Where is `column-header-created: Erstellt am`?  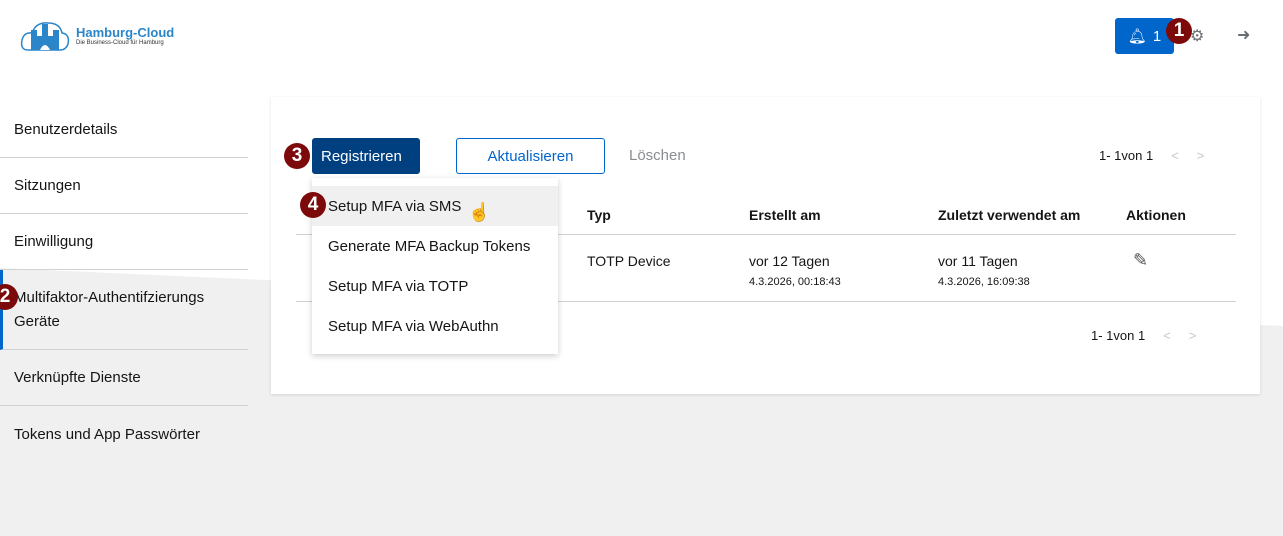 column-header-created: Erstellt am is located at coordinates (785, 215).